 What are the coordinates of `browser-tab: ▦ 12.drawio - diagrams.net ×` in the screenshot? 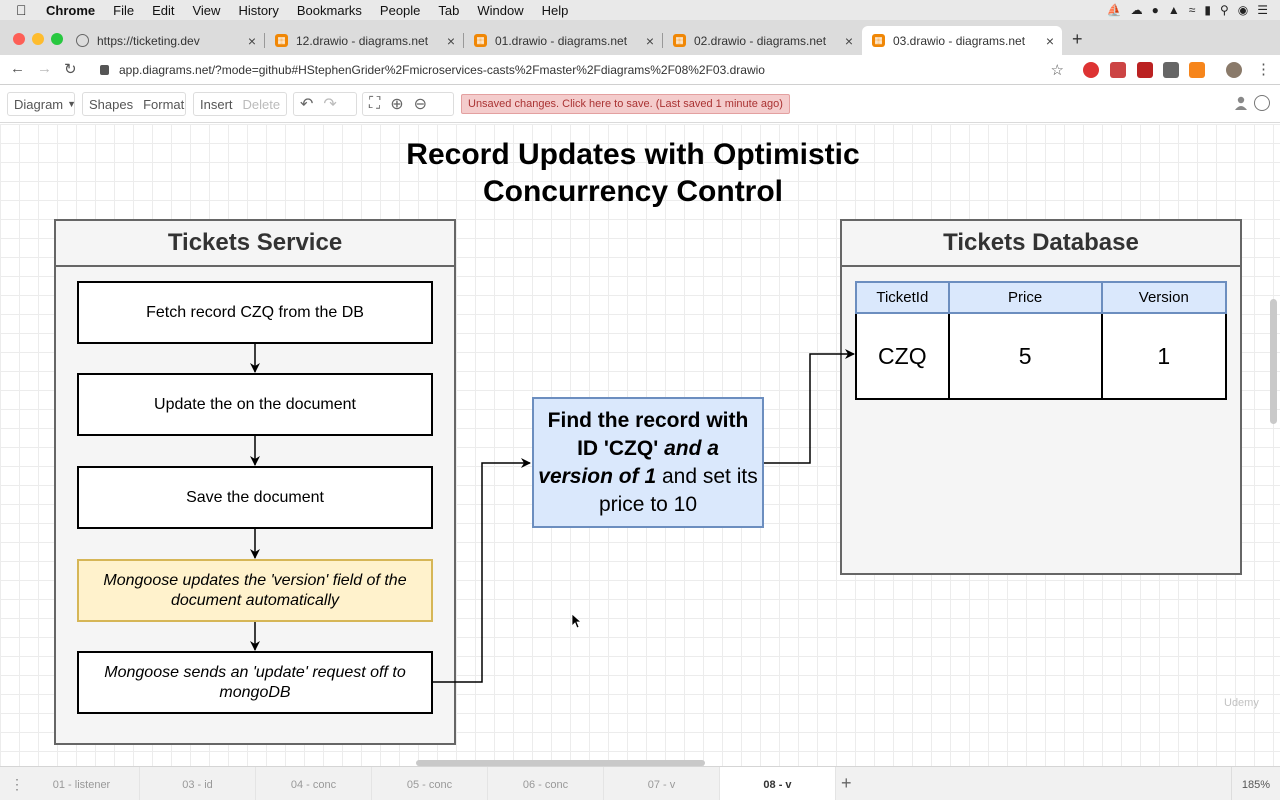 It's located at (364, 40).